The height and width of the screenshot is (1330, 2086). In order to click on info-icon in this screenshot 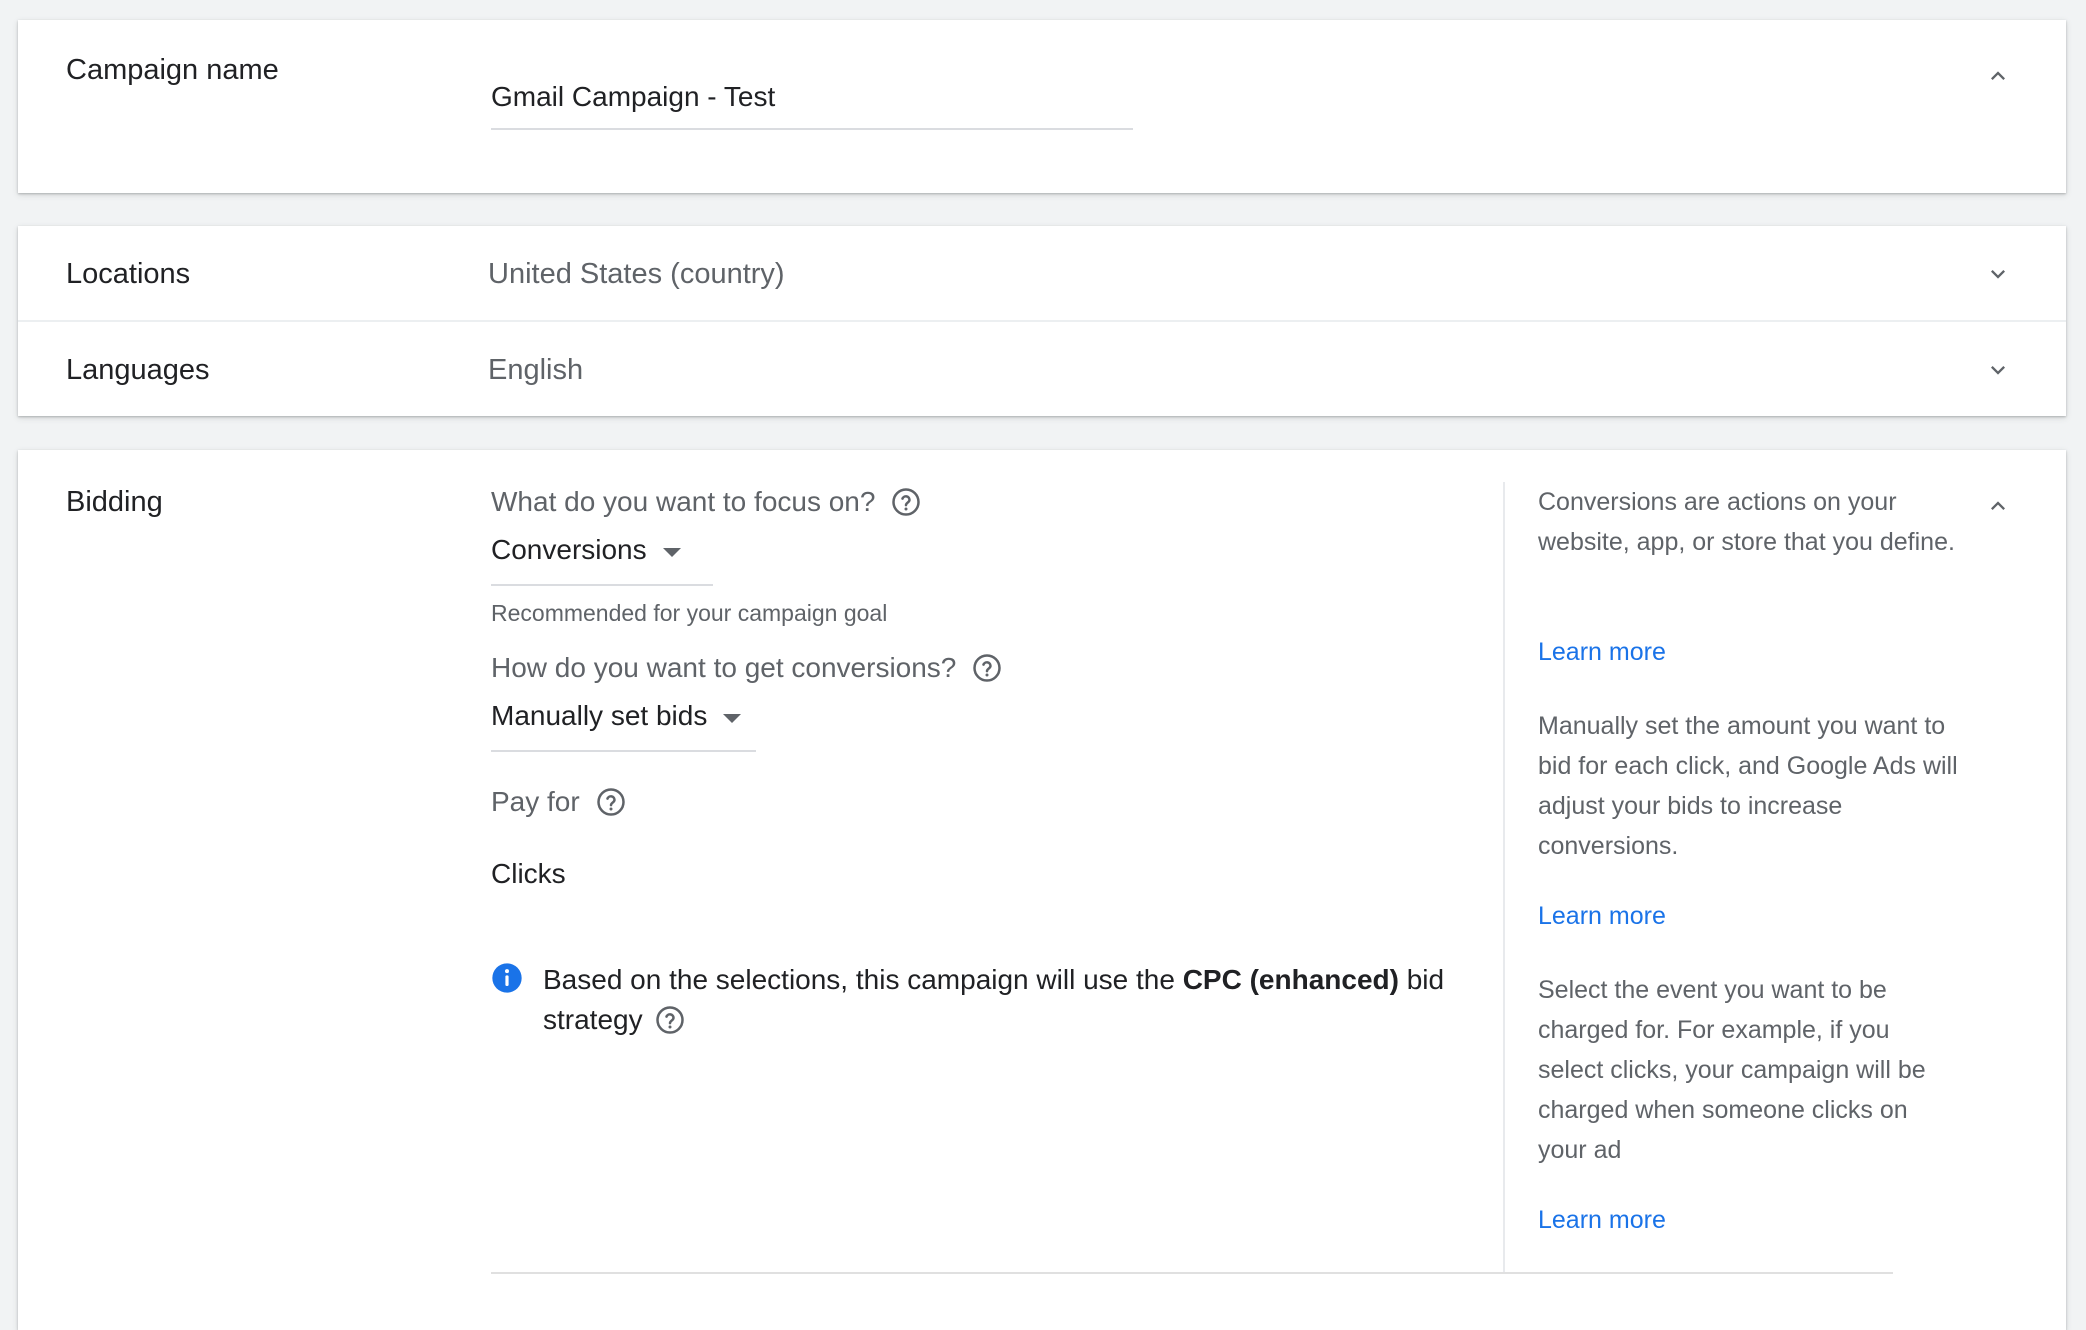, I will do `click(507, 978)`.